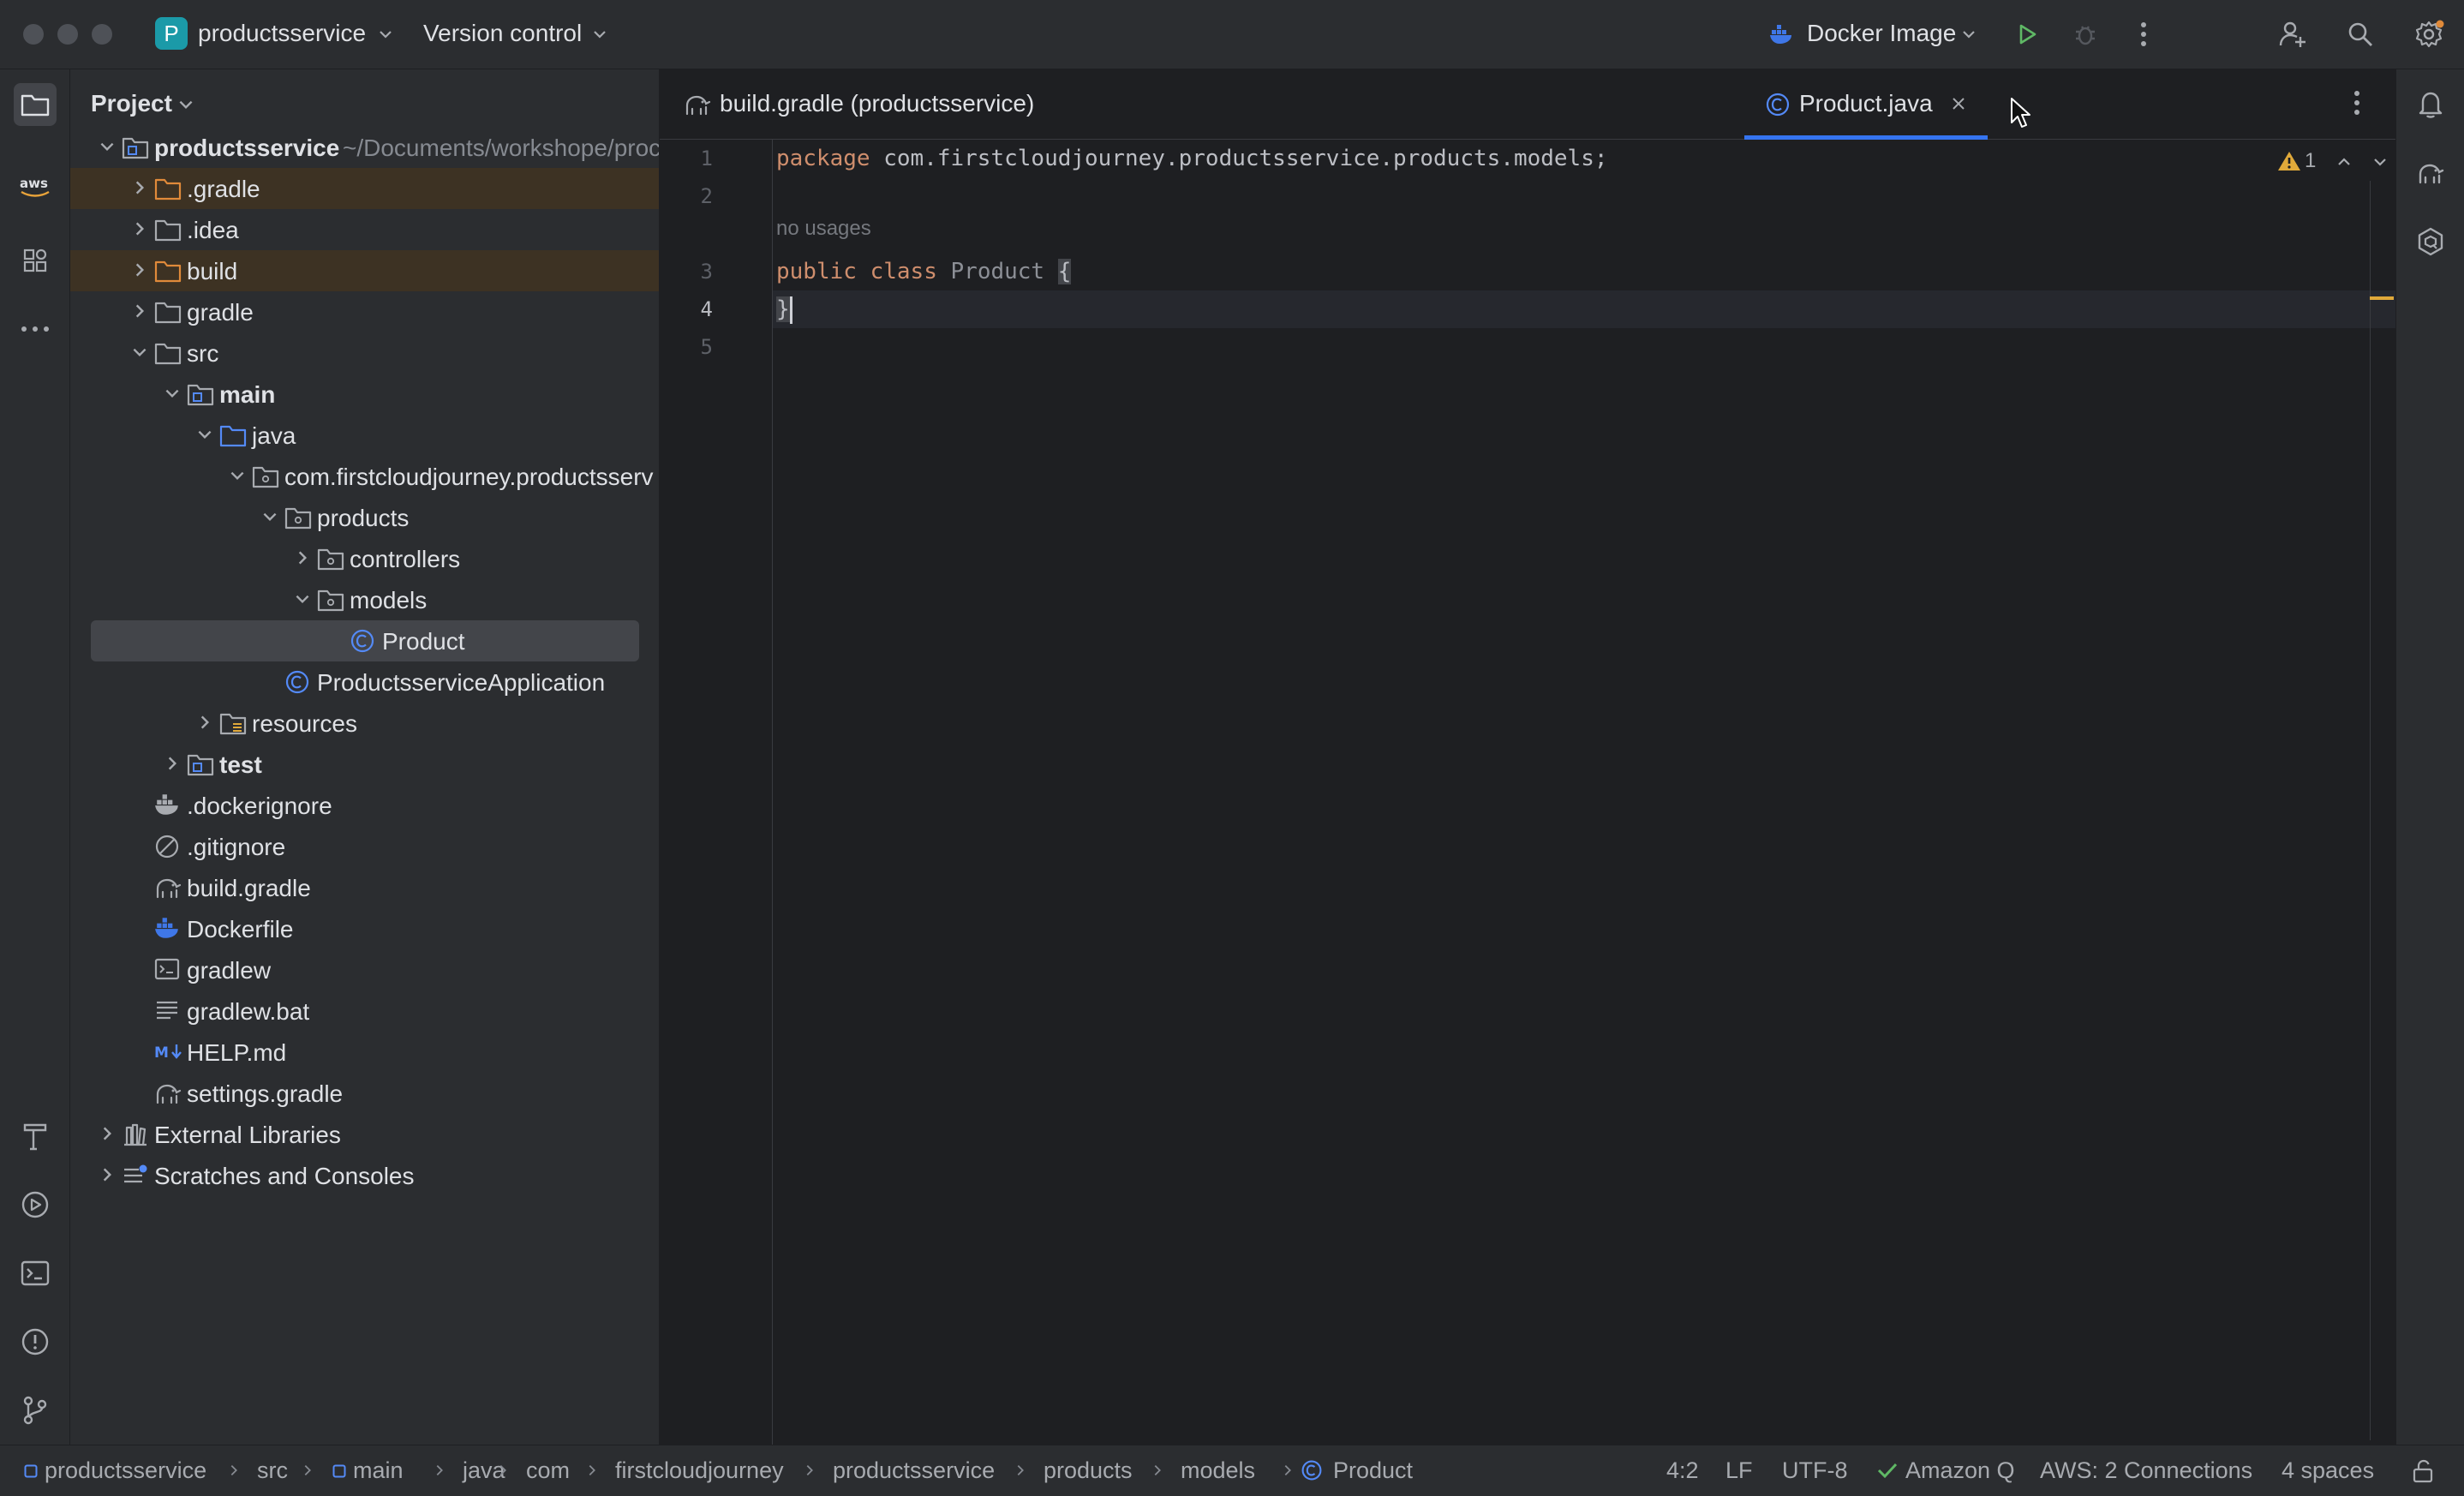  Describe the element at coordinates (35, 1204) in the screenshot. I see `services-icon` at that location.